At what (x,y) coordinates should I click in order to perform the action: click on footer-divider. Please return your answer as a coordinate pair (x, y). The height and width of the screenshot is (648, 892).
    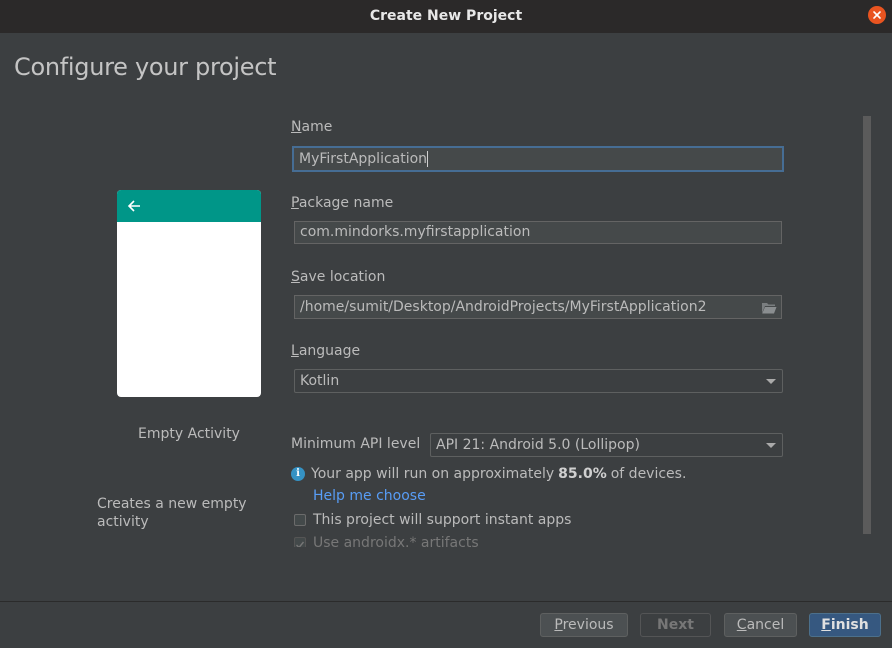
    Looking at the image, I should click on (446, 601).